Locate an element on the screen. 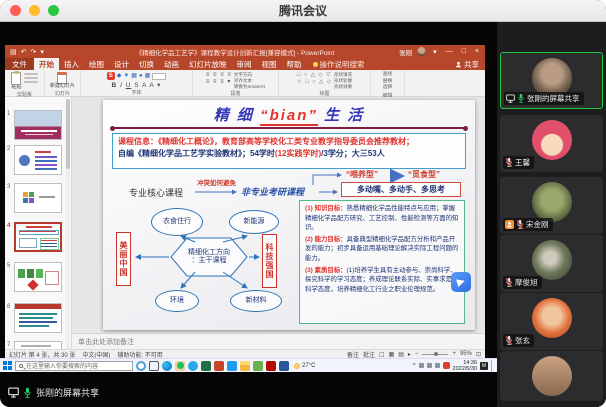 This screenshot has height=407, width=606. avatar is located at coordinates (551, 202).